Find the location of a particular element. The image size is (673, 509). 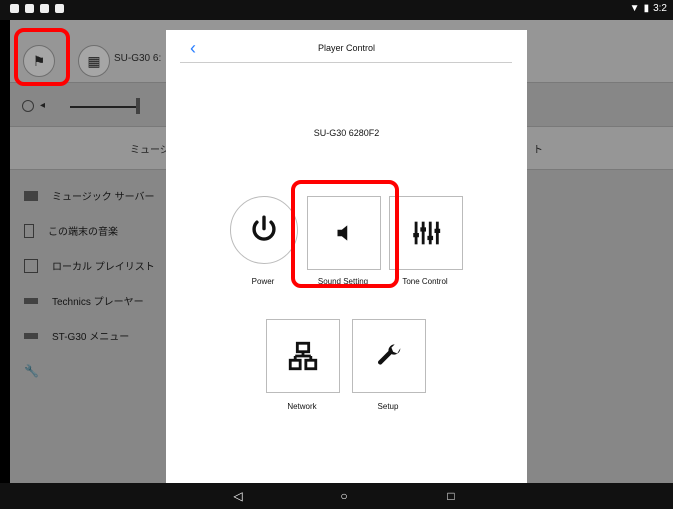

status-time: 3:2 is located at coordinates (660, 8).